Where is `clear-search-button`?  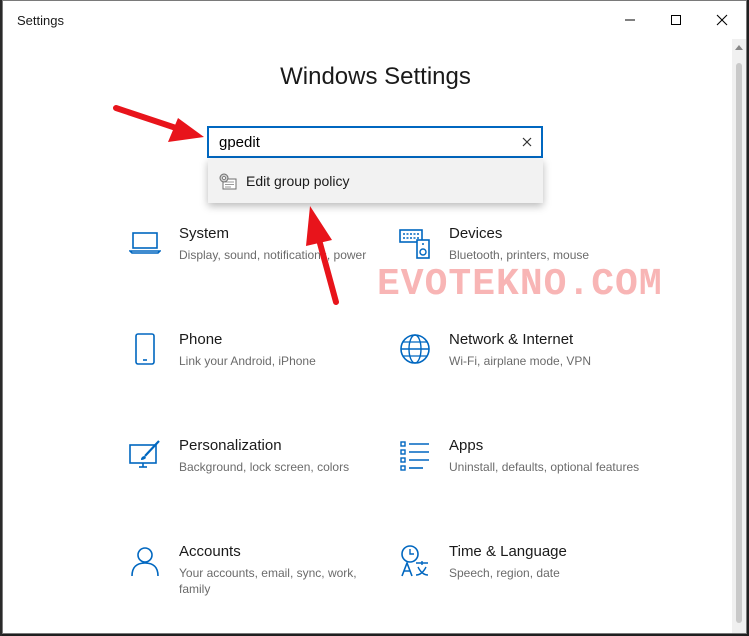
clear-search-button is located at coordinates (527, 142).